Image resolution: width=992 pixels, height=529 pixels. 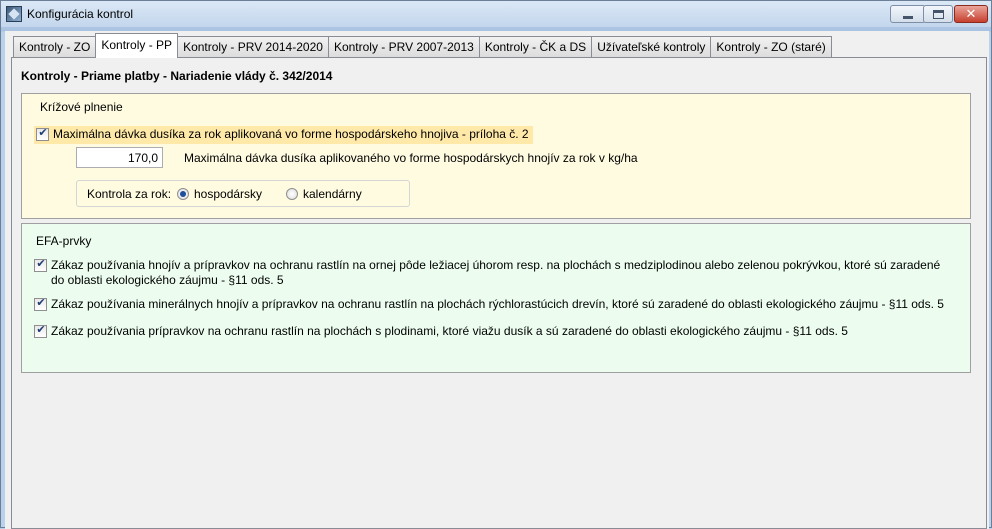 What do you see at coordinates (535, 46) in the screenshot?
I see `tab-kontroly-ck-ds: Kontroly - ČK a DS` at bounding box center [535, 46].